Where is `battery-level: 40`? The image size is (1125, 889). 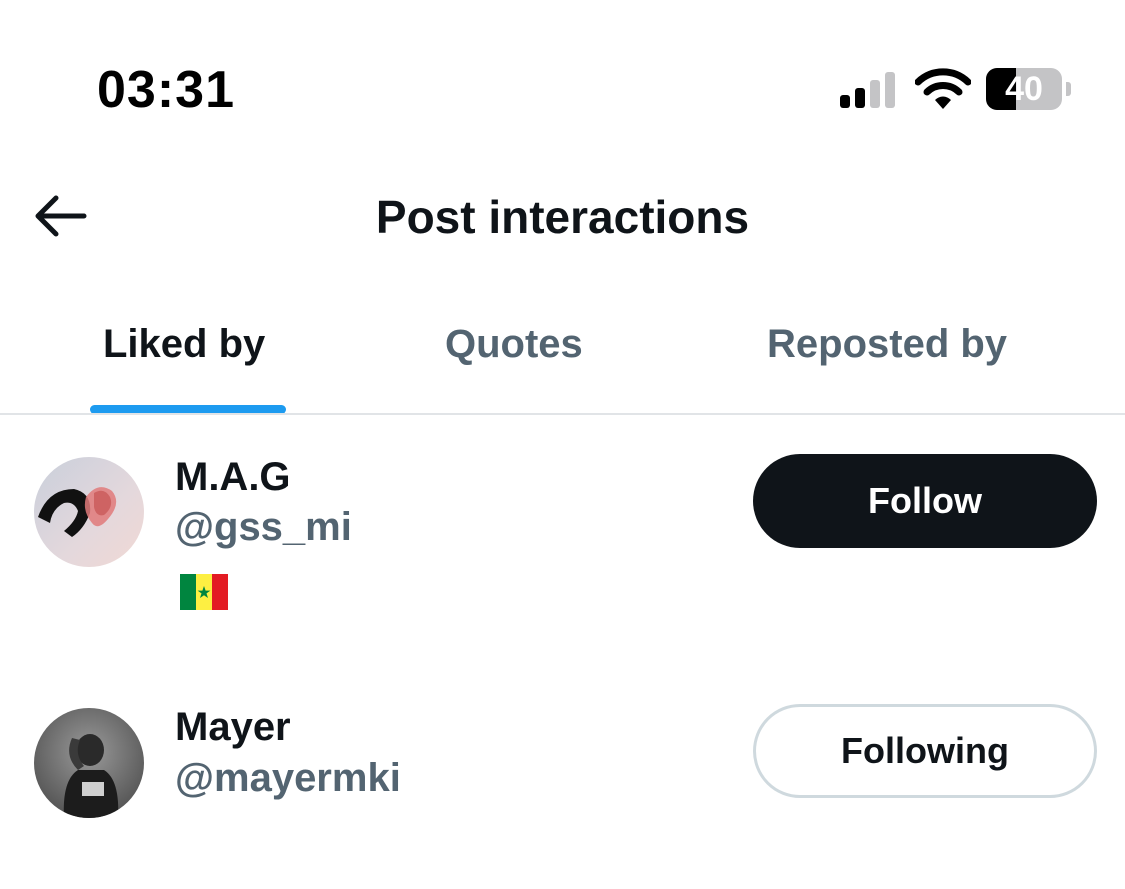 battery-level: 40 is located at coordinates (1024, 89).